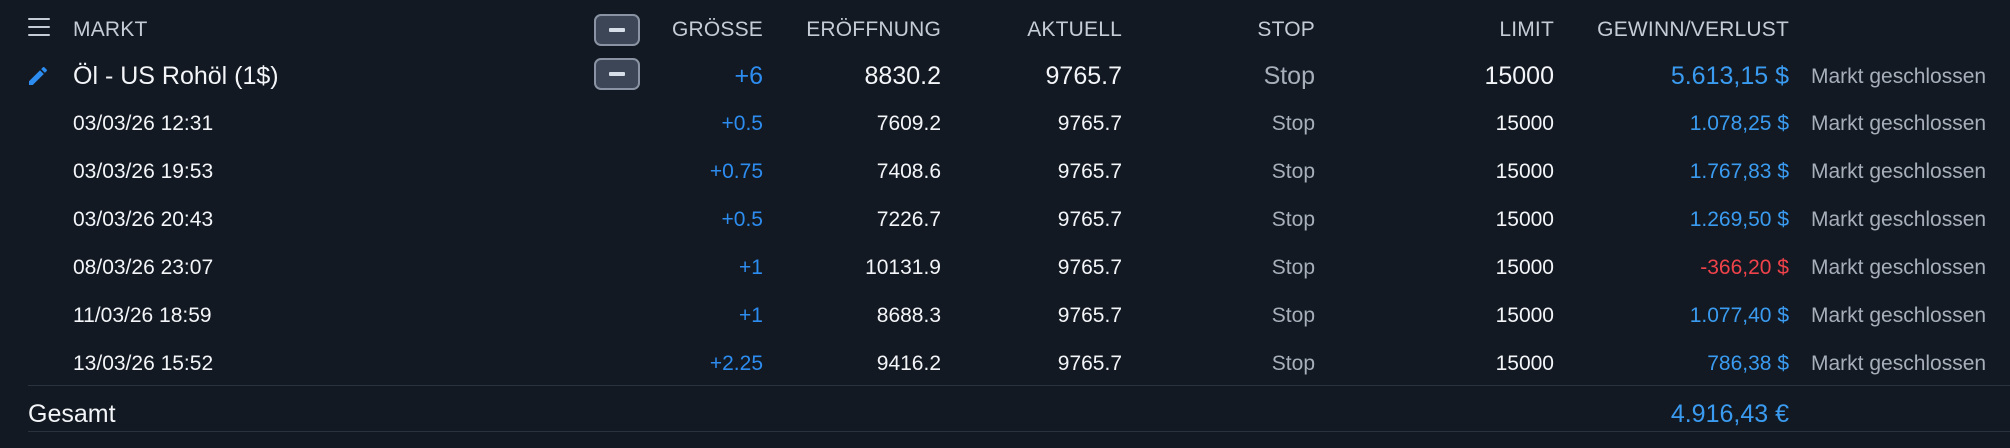 Image resolution: width=2010 pixels, height=448 pixels. I want to click on trade-size: +2.25, so click(736, 363).